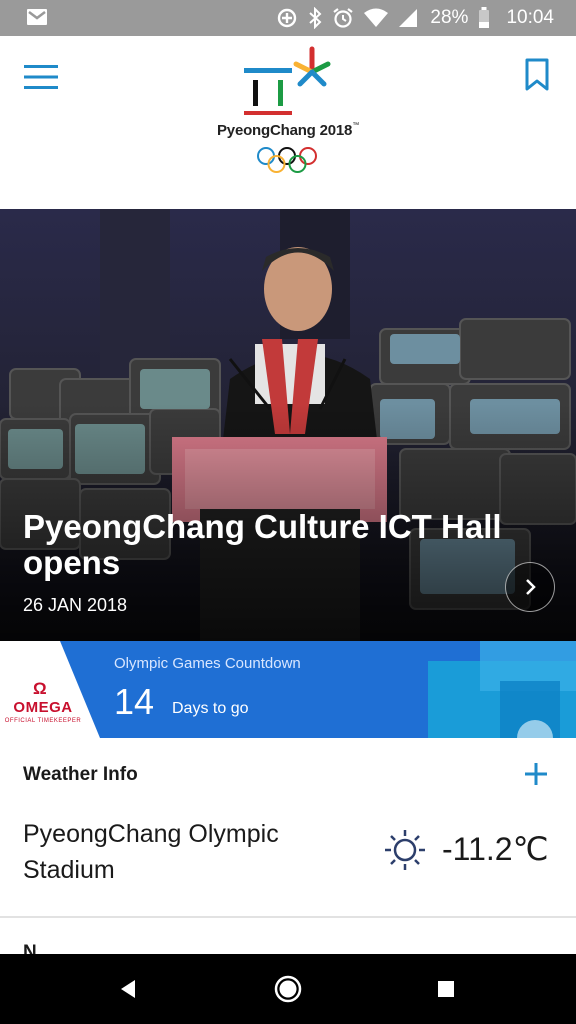 The image size is (576, 1024). I want to click on data-saver-icon, so click(287, 18).